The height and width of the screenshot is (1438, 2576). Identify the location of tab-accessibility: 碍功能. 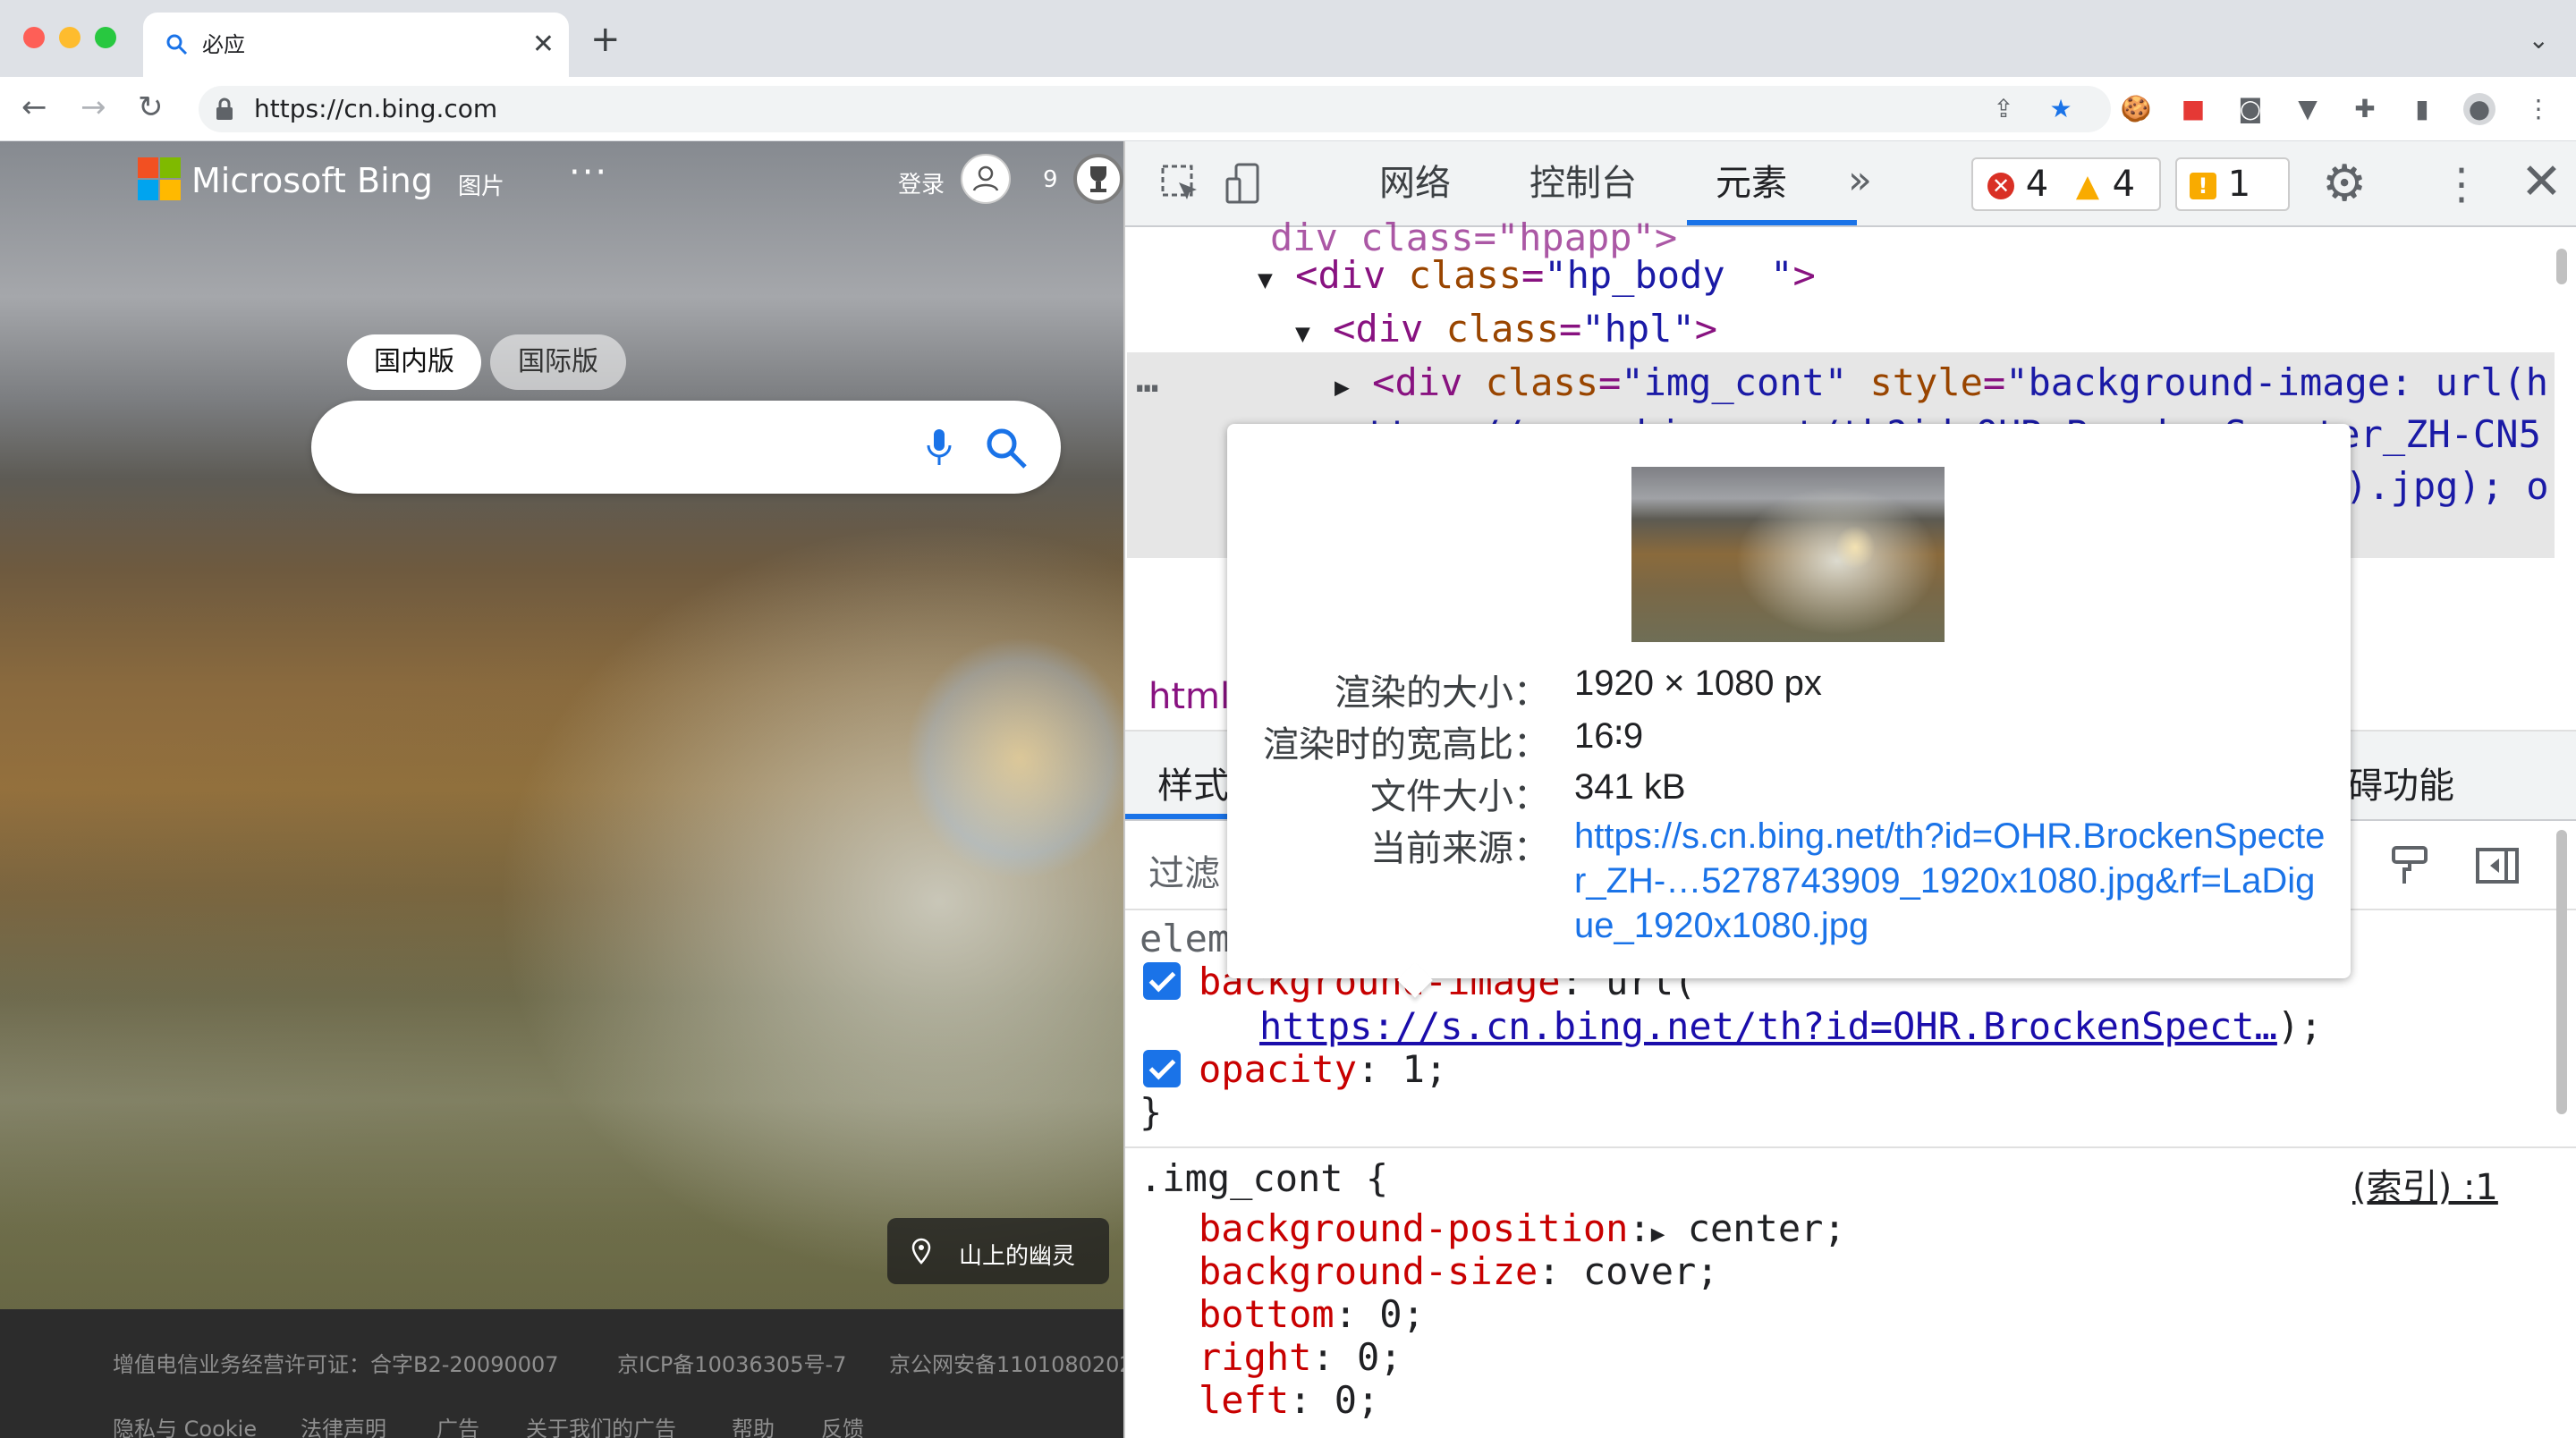
(2400, 782).